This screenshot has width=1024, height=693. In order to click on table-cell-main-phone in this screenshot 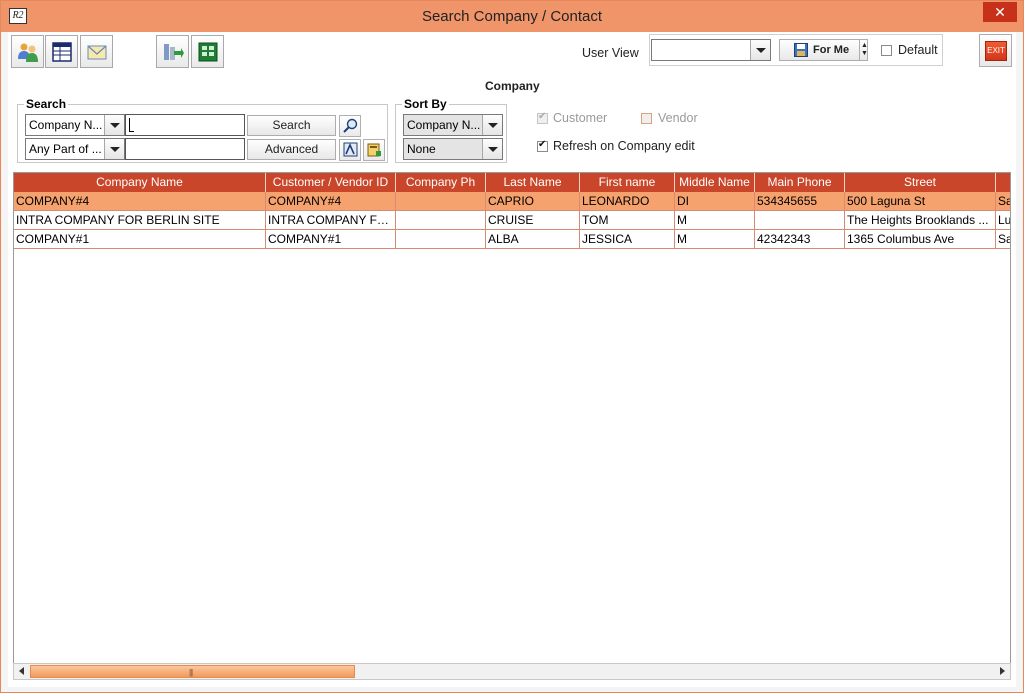, I will do `click(800, 220)`.